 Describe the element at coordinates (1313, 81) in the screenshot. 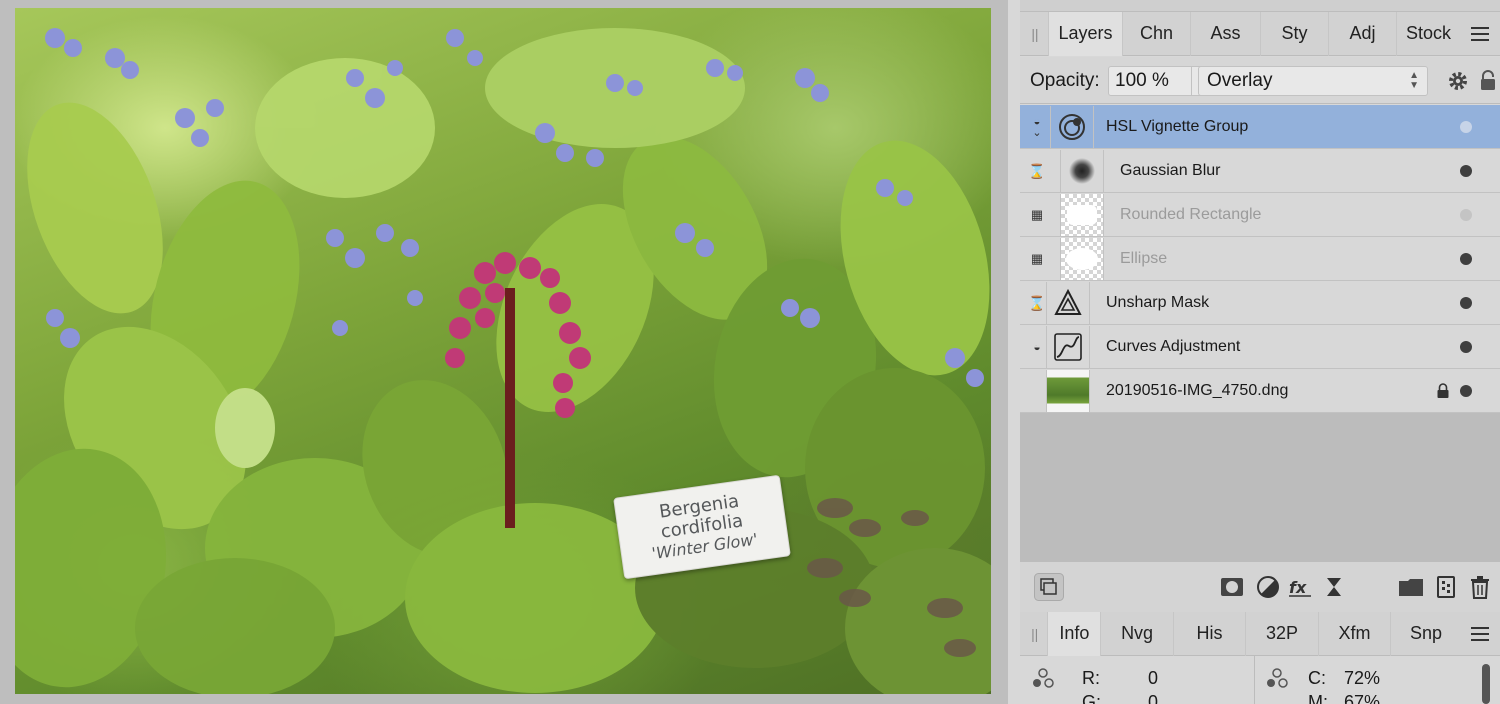

I see `blend-mode-select: Overlay ▲ ▼` at that location.